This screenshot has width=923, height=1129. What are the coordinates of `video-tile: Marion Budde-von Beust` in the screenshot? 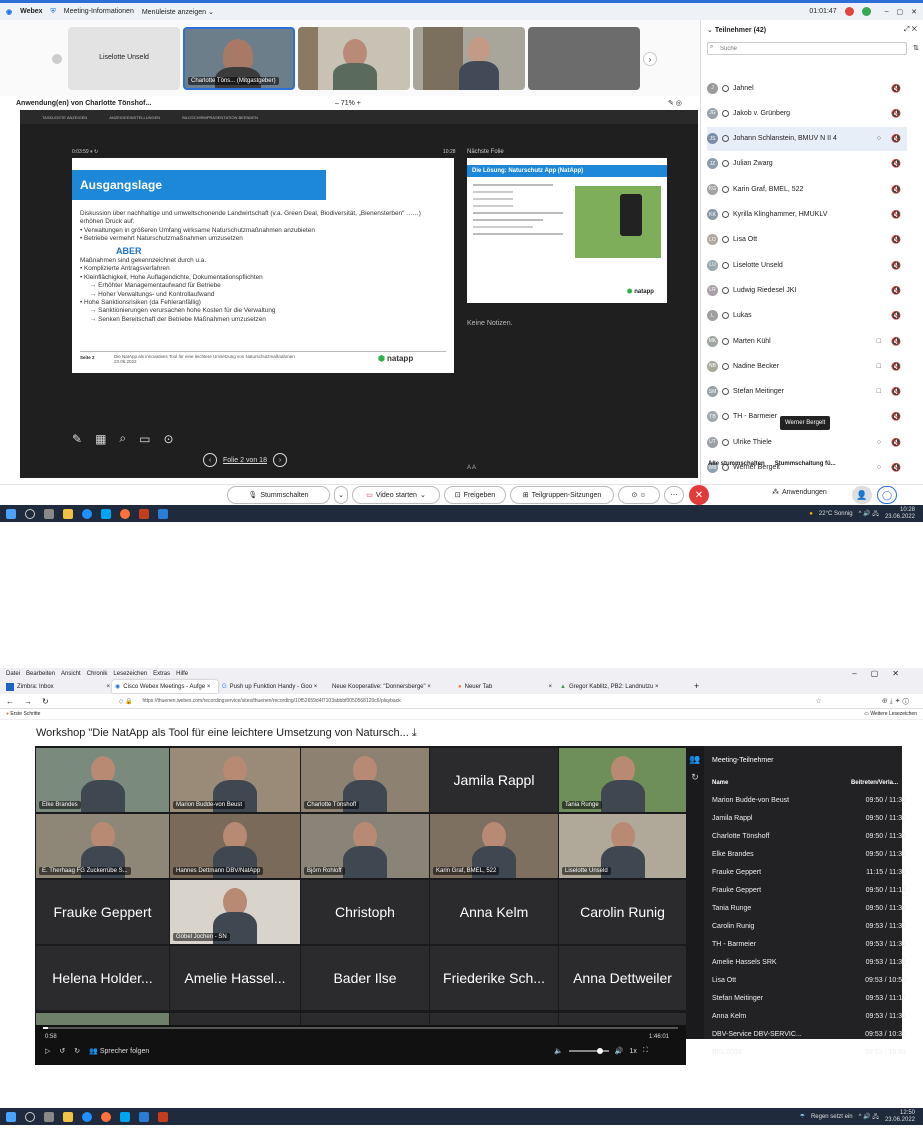 It's located at (235, 780).